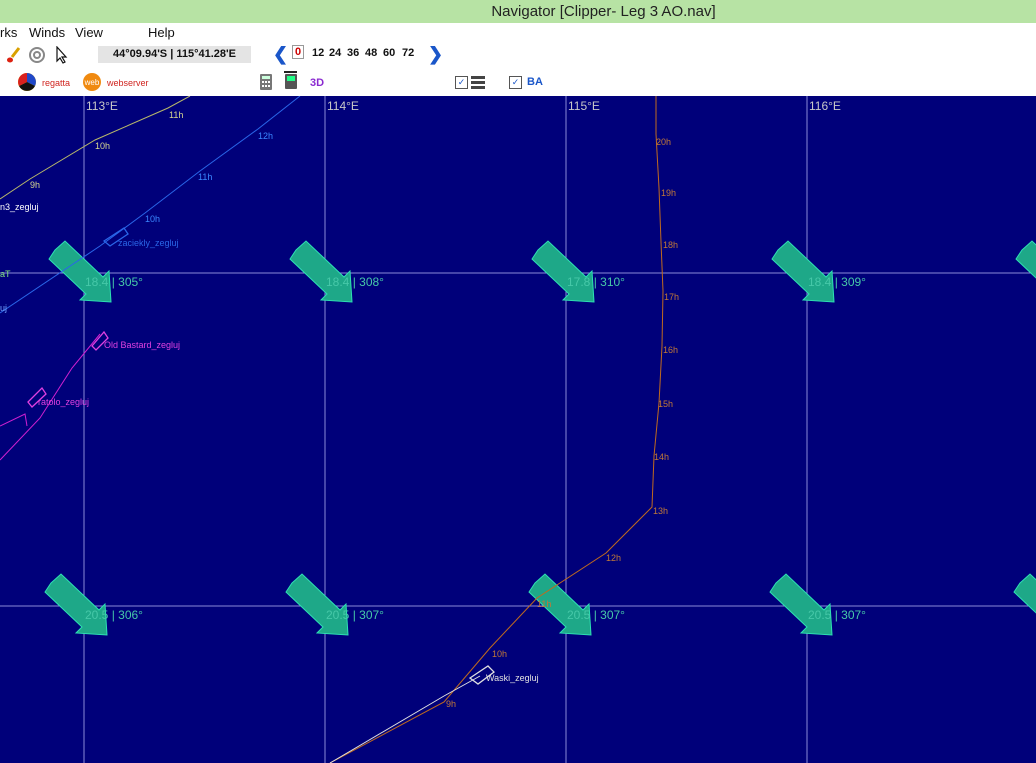 Image resolution: width=1036 pixels, height=763 pixels. I want to click on wind-label: 18.4 | 308°, so click(355, 282).